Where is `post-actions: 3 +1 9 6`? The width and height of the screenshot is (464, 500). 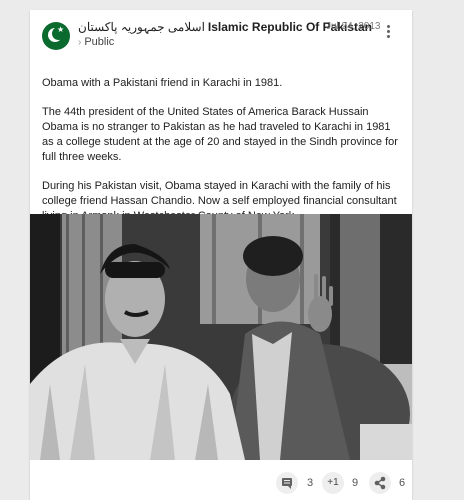
post-actions: 3 +1 9 6 is located at coordinates (221, 483).